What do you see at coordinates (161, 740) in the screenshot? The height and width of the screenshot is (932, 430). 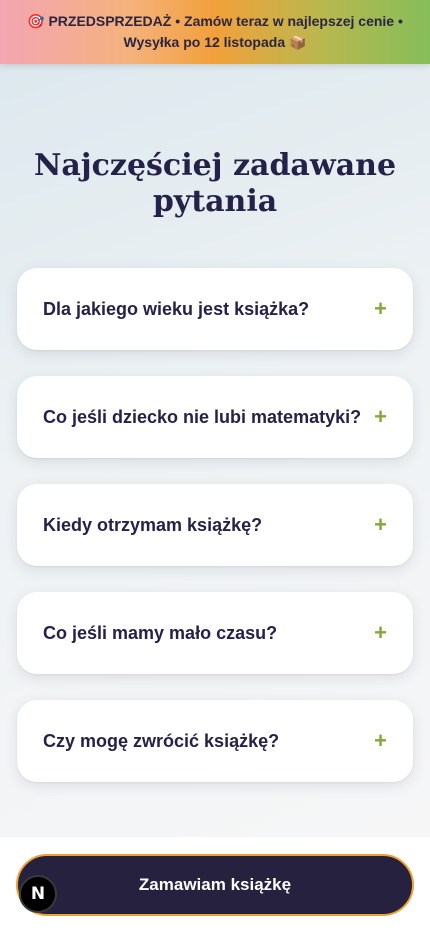 I see `faq-question: Czy mogę zwrócić książkę?` at bounding box center [161, 740].